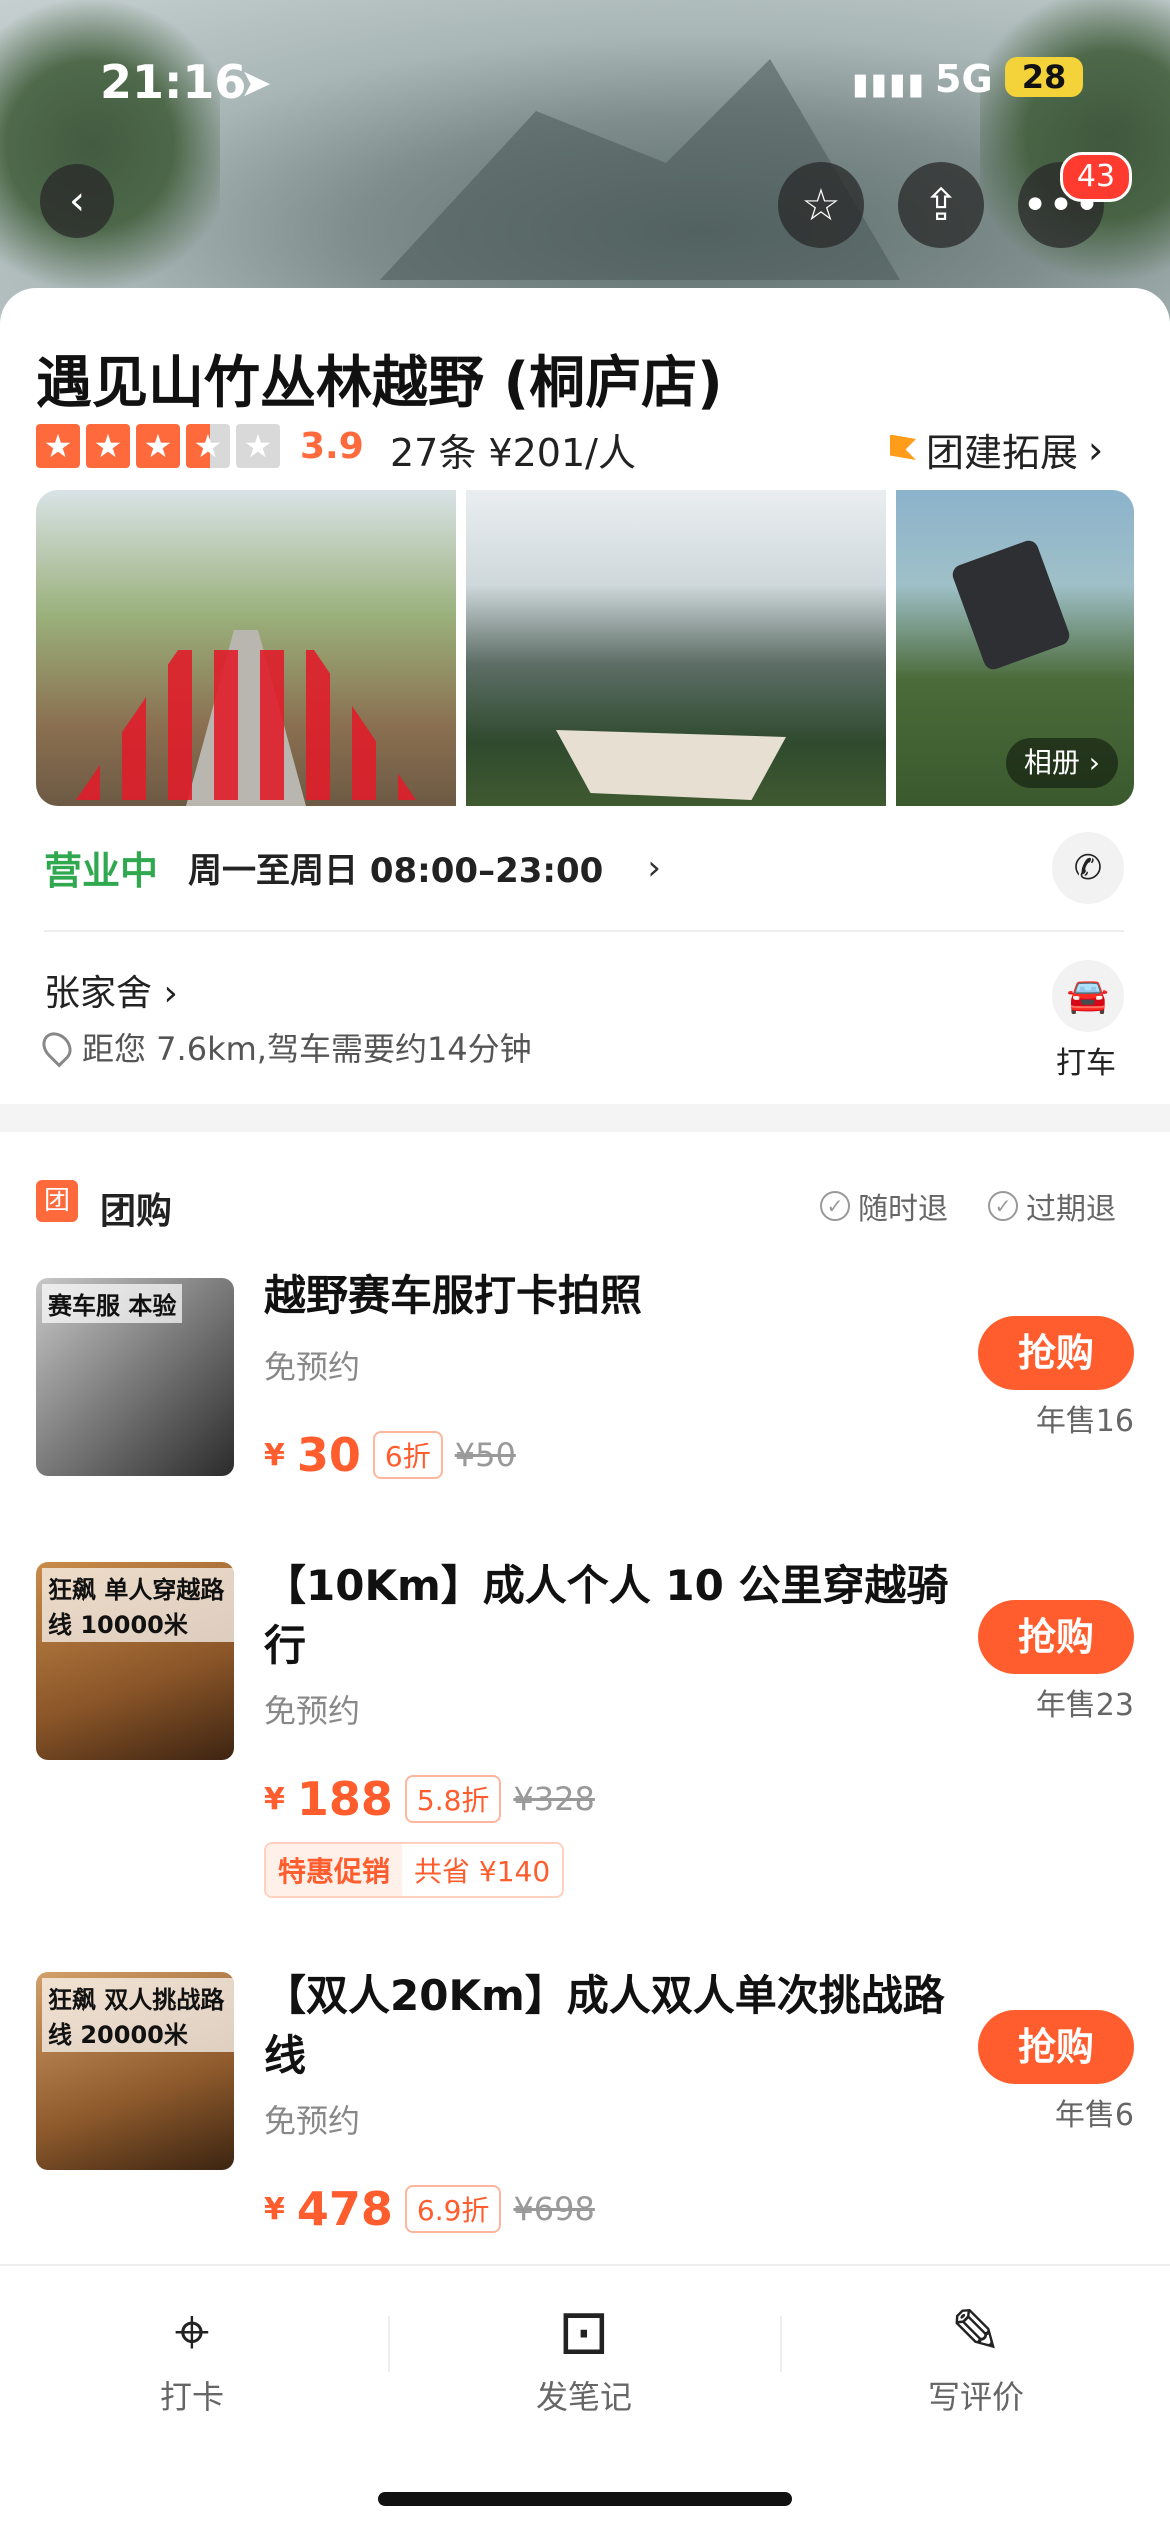 This screenshot has width=1170, height=2534. I want to click on back-button: ‹, so click(77, 201).